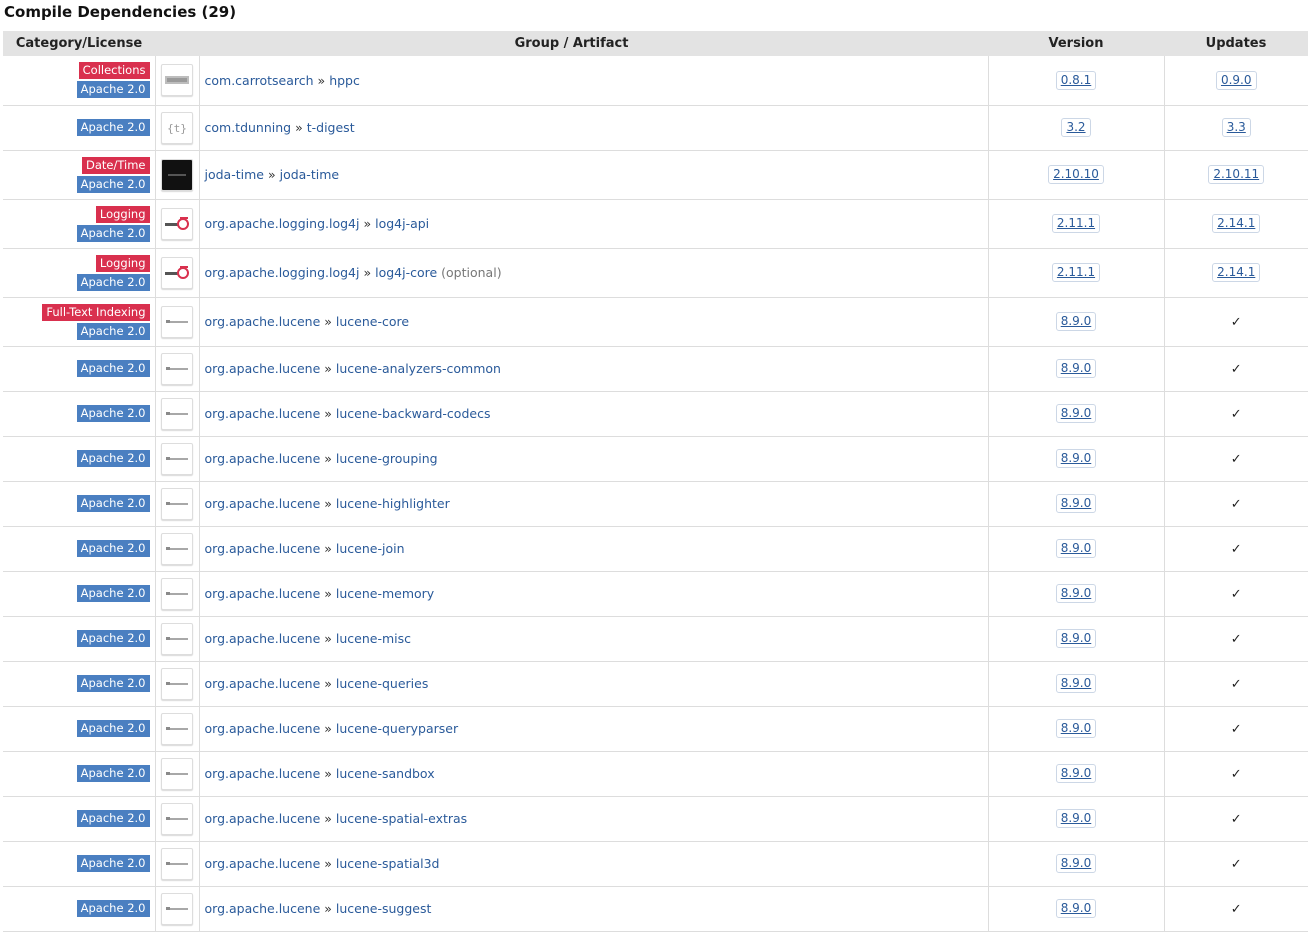 This screenshot has height=932, width=1308. I want to click on group-artifact-cell: org.apache.lucene » lucene-sandbox, so click(594, 774).